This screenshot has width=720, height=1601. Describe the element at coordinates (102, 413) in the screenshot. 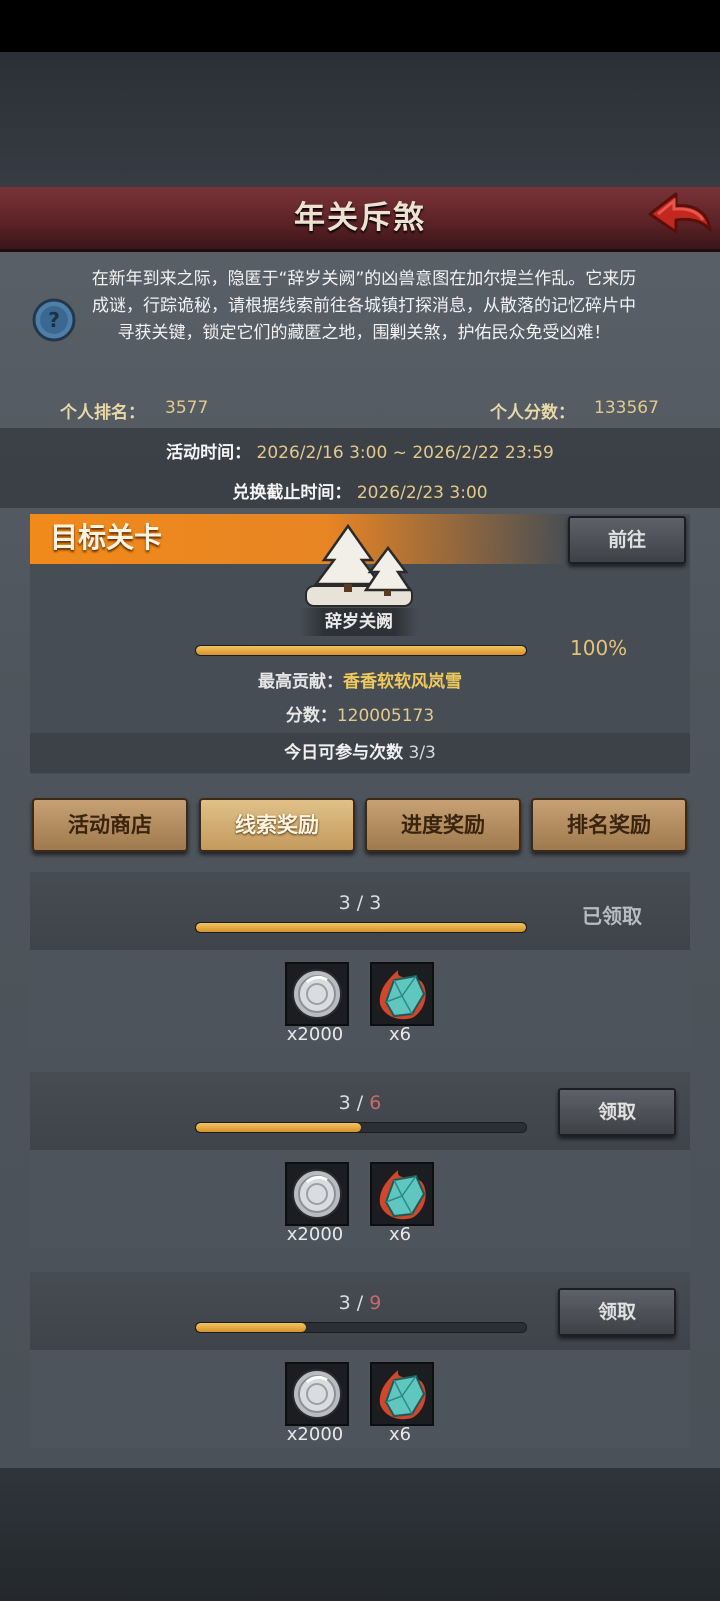

I see `personal-rank-label: 个人排名：` at that location.